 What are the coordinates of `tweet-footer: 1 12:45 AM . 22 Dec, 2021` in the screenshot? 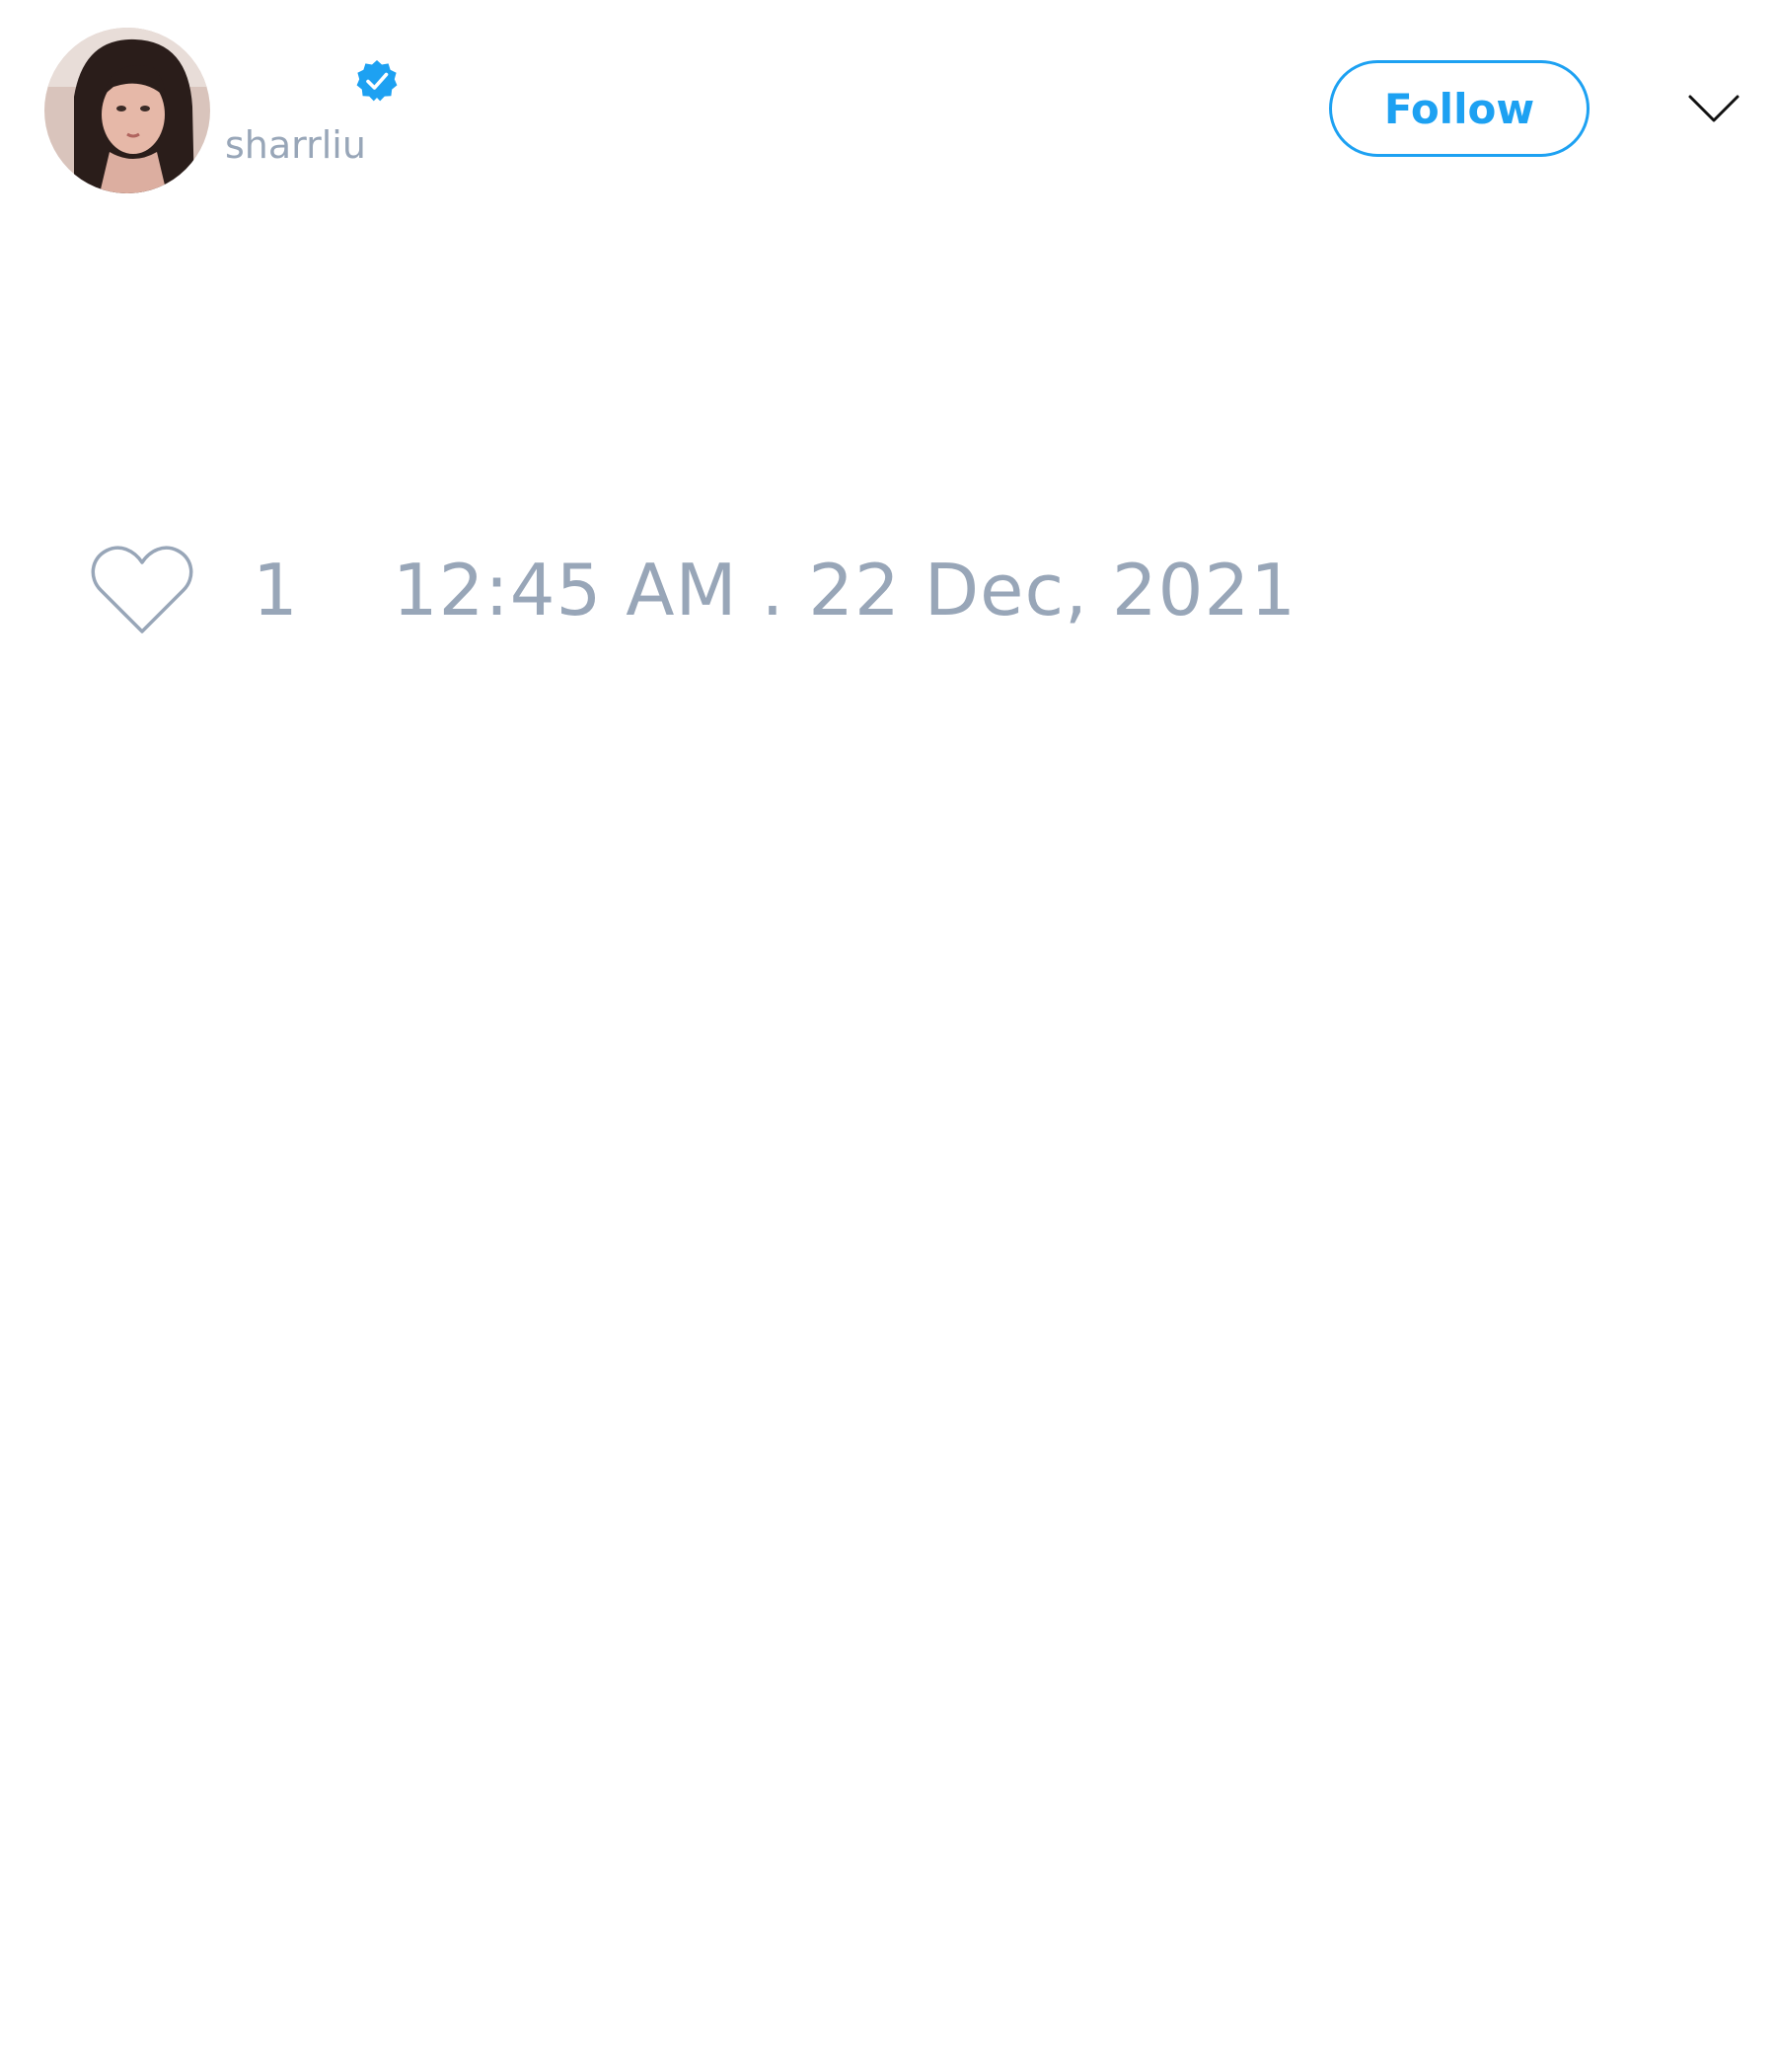 It's located at (692, 590).